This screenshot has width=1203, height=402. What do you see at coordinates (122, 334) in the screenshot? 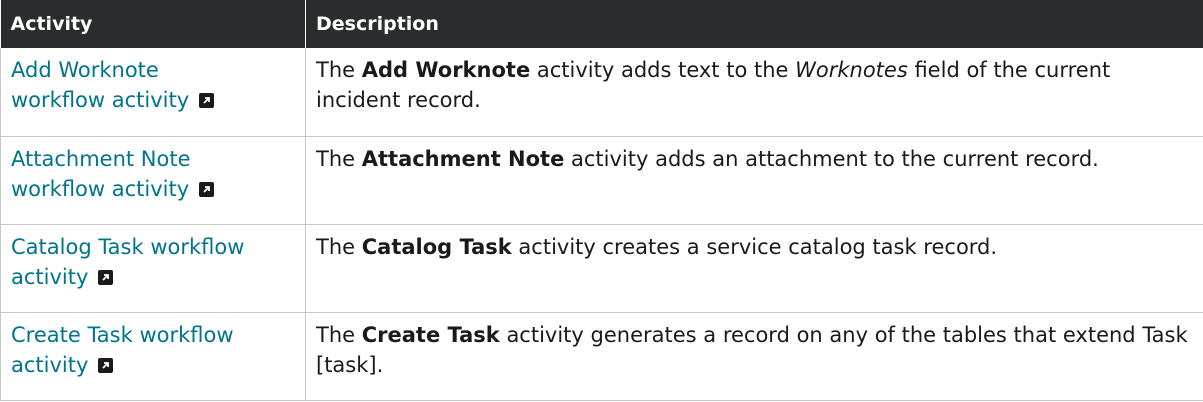
I see `activity-link-line1: Create Task workflow` at bounding box center [122, 334].